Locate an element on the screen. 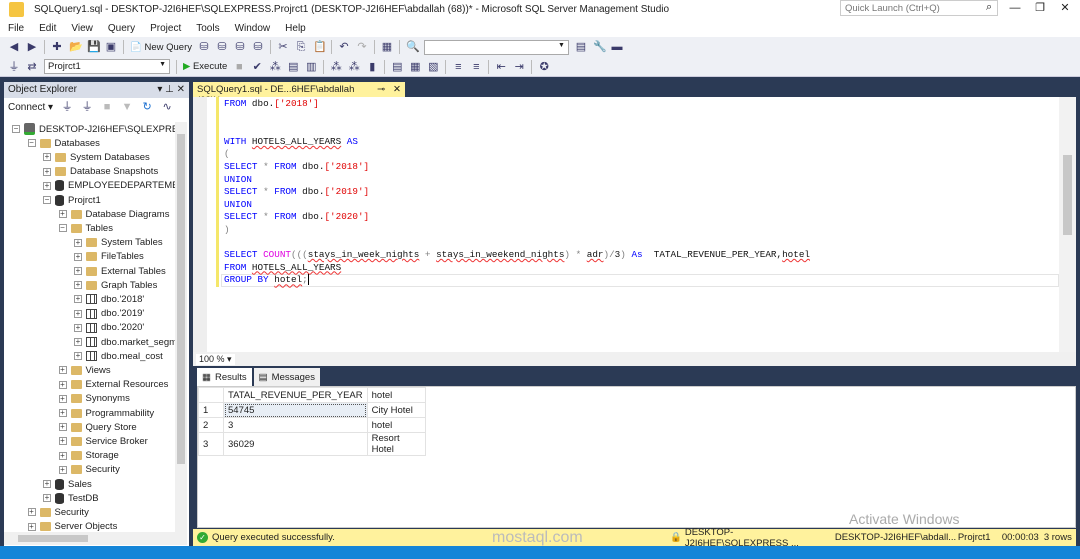  close-tab-icon: ✕ is located at coordinates (397, 90).